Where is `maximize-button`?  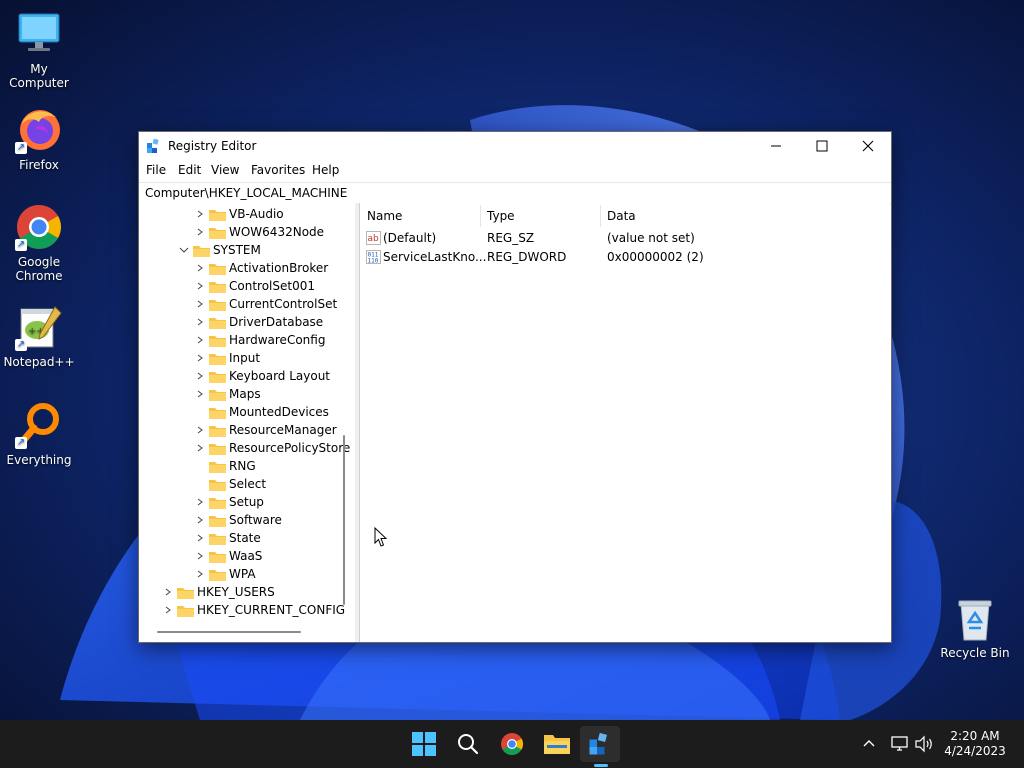
maximize-button is located at coordinates (822, 146).